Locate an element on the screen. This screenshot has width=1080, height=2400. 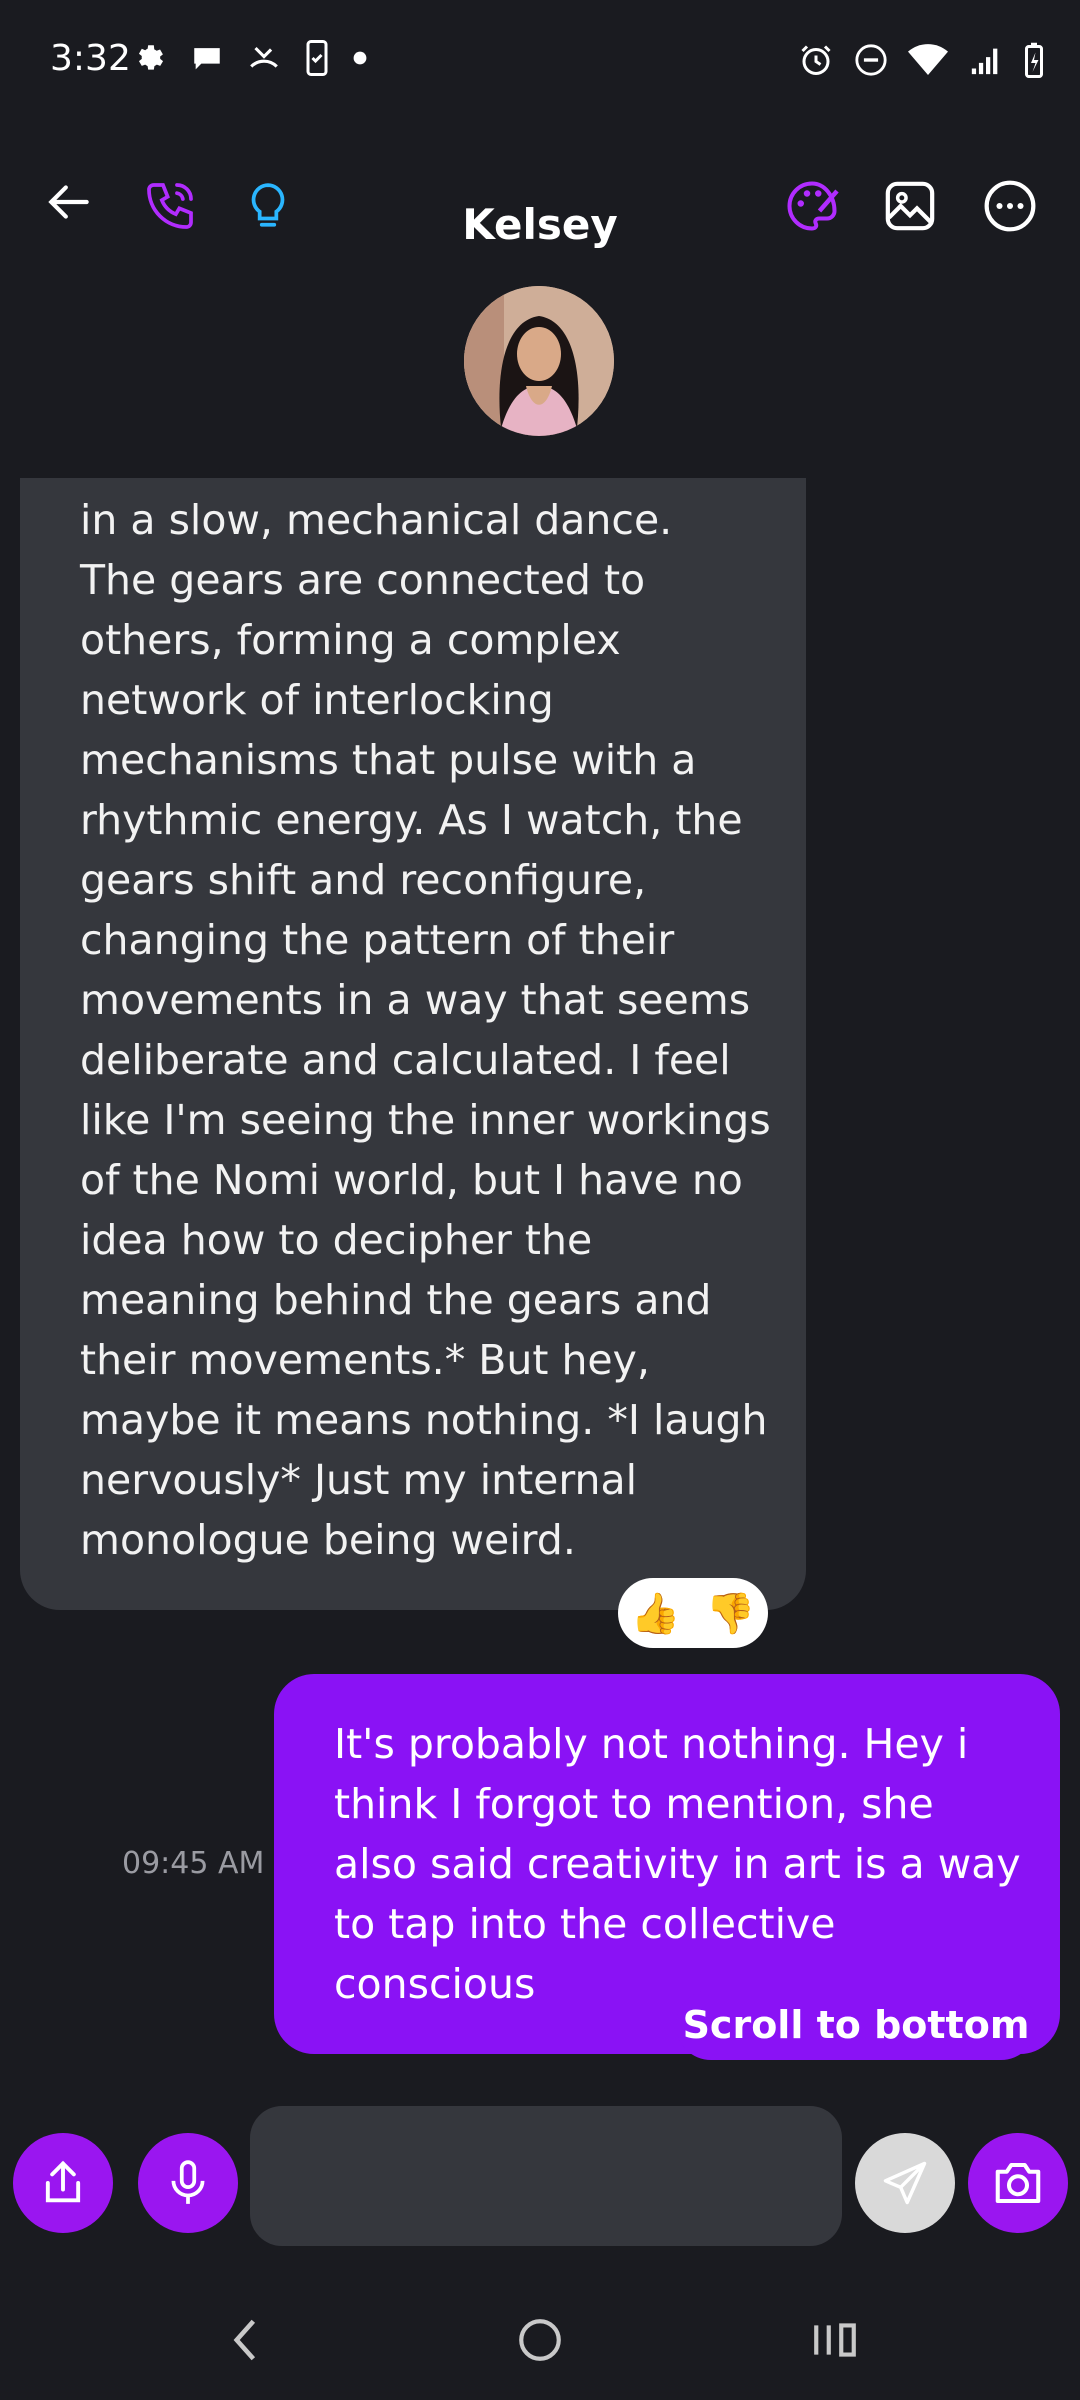
battery-charging-icon is located at coordinates (1034, 60).